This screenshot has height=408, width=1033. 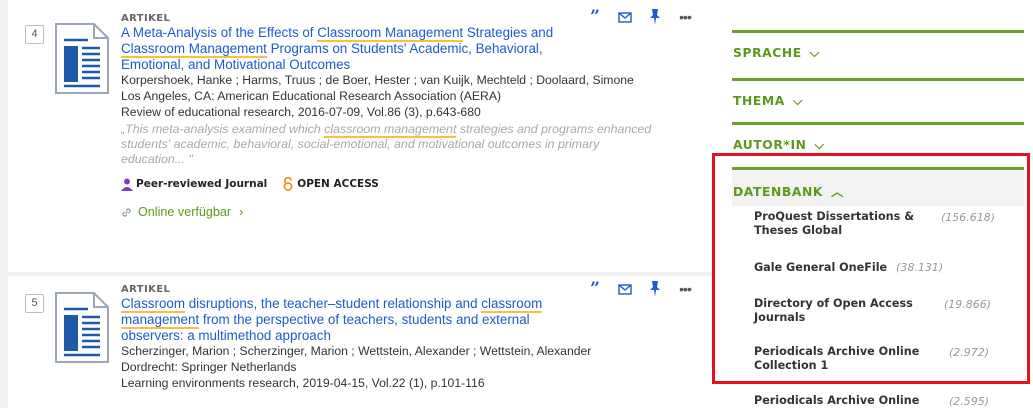 I want to click on option-count: (2.595), so click(x=969, y=401).